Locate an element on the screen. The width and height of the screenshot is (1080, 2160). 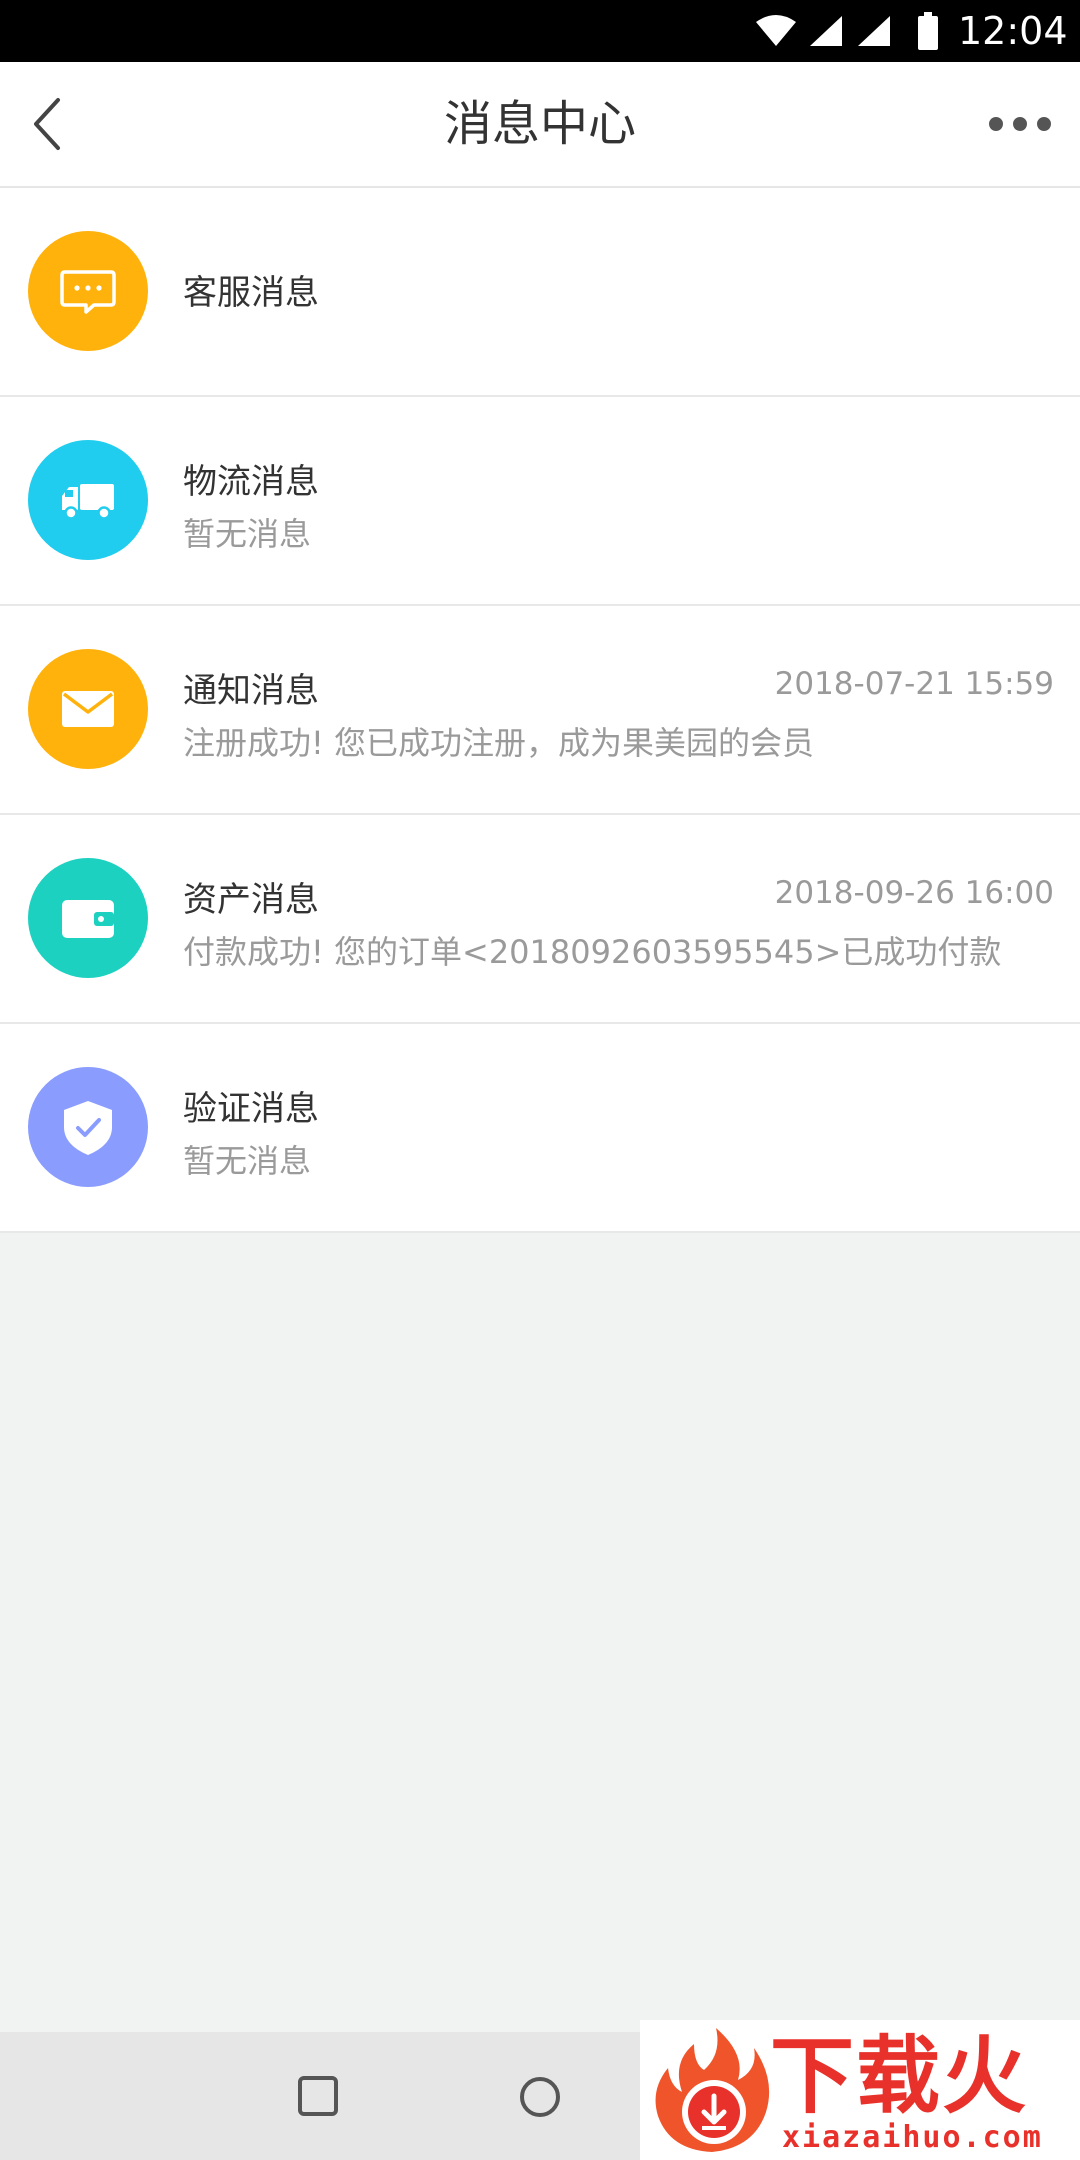
wifi-icon is located at coordinates (776, 30).